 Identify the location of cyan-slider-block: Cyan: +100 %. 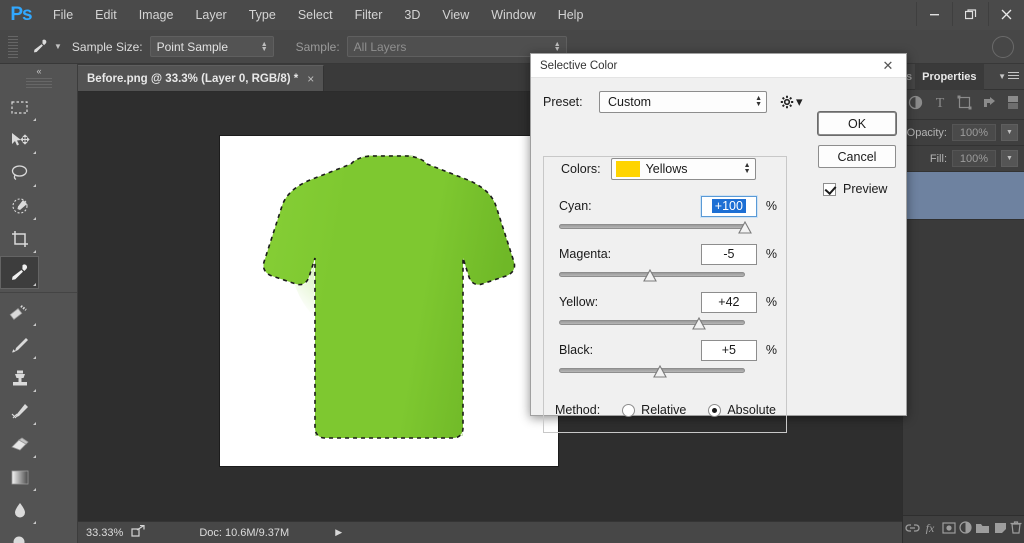
(668, 215).